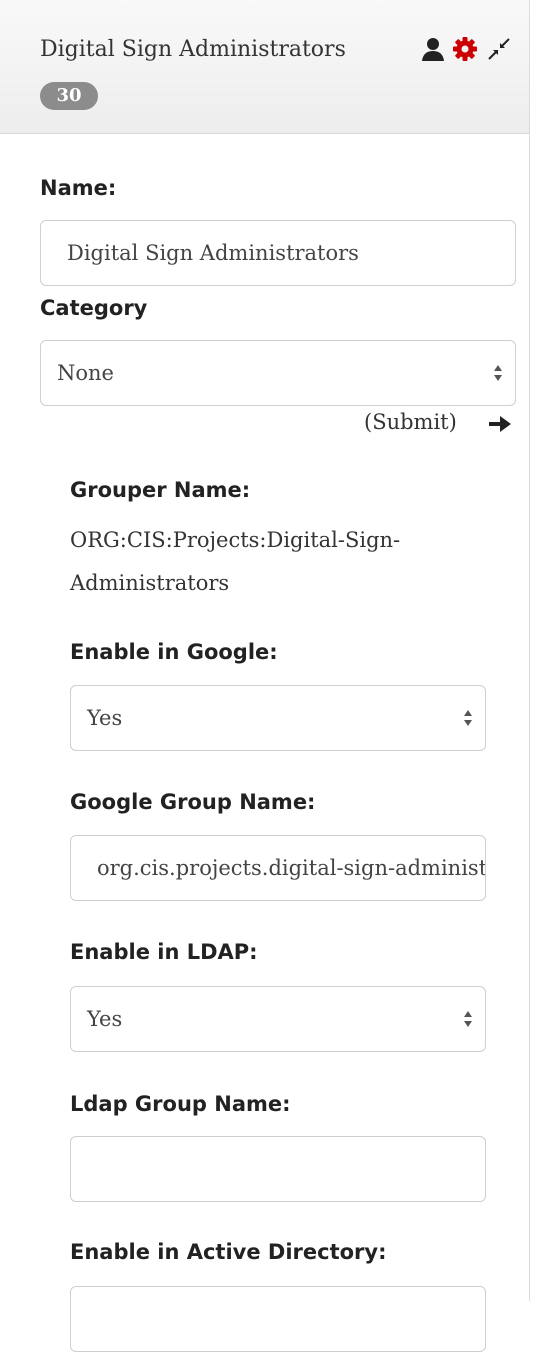  Describe the element at coordinates (278, 373) in the screenshot. I see `category-select: None` at that location.